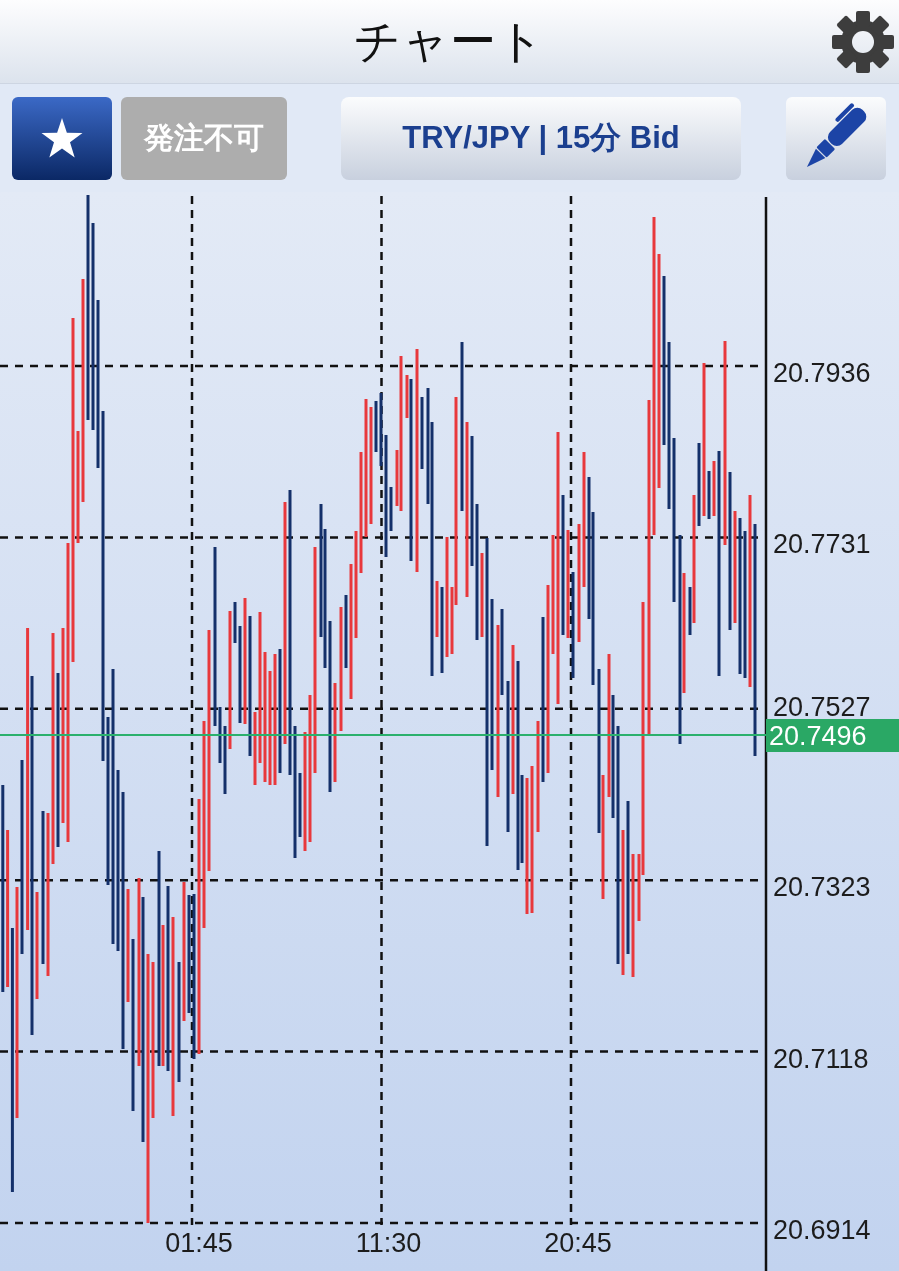  What do you see at coordinates (832, 735) in the screenshot?
I see `current-price-tag: 20.7496` at bounding box center [832, 735].